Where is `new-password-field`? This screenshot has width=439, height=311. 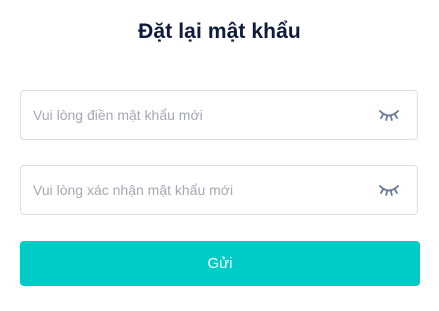
new-password-field is located at coordinates (219, 115).